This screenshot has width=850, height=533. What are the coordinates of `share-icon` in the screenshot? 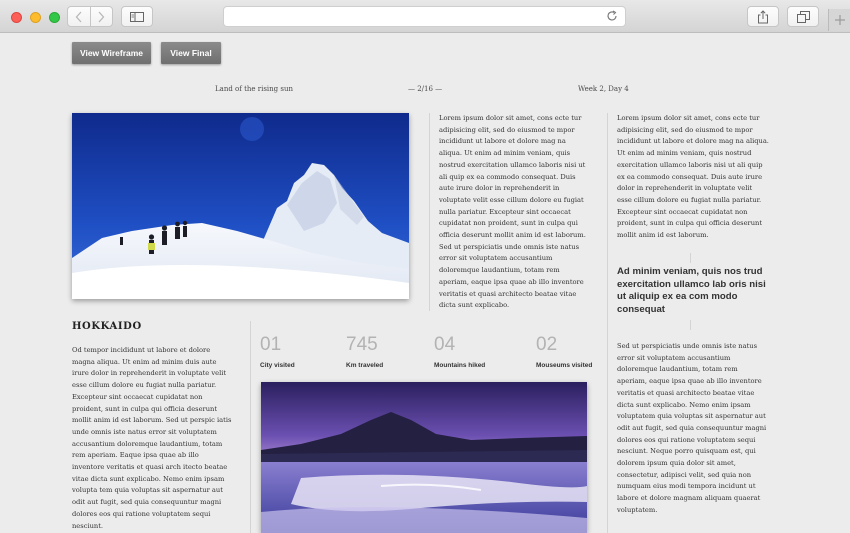 It's located at (763, 16).